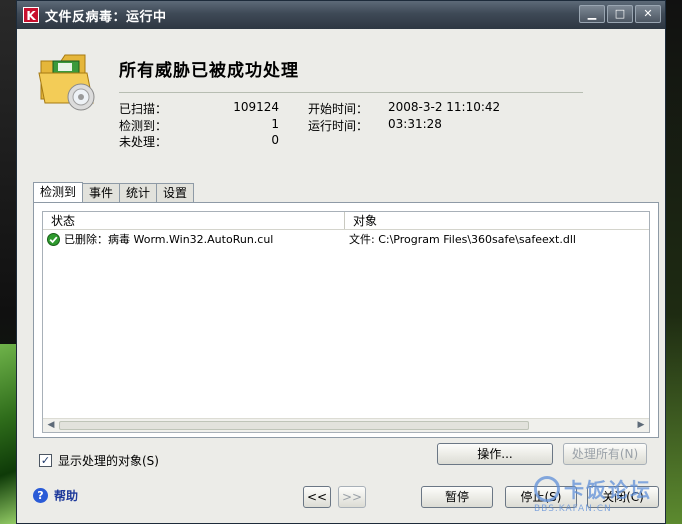 The height and width of the screenshot is (524, 682). I want to click on column-header-status: 状态, so click(194, 220).